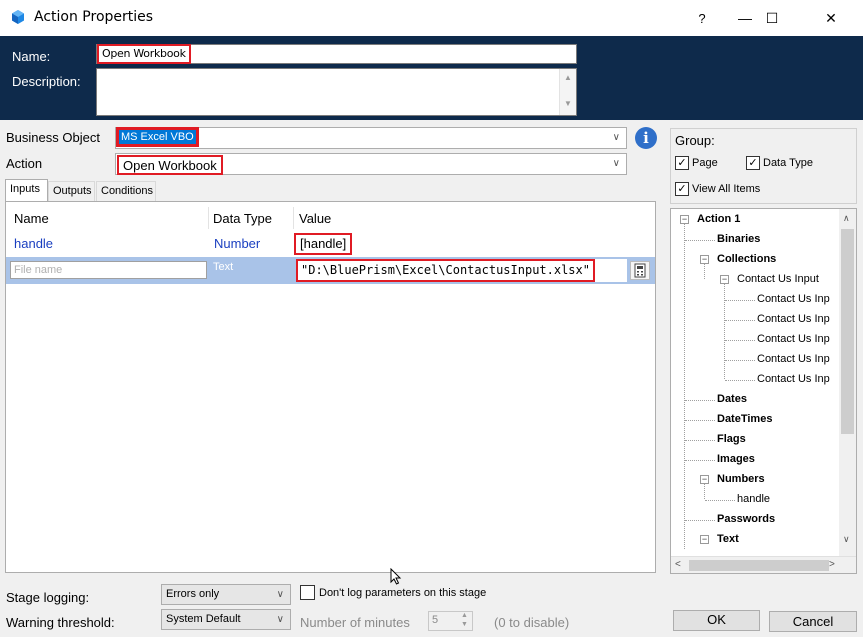 This screenshot has height=637, width=863. What do you see at coordinates (445, 270) in the screenshot?
I see `param-value: "D:\BluePrism\Excel\ContactusInput.xlsx"` at bounding box center [445, 270].